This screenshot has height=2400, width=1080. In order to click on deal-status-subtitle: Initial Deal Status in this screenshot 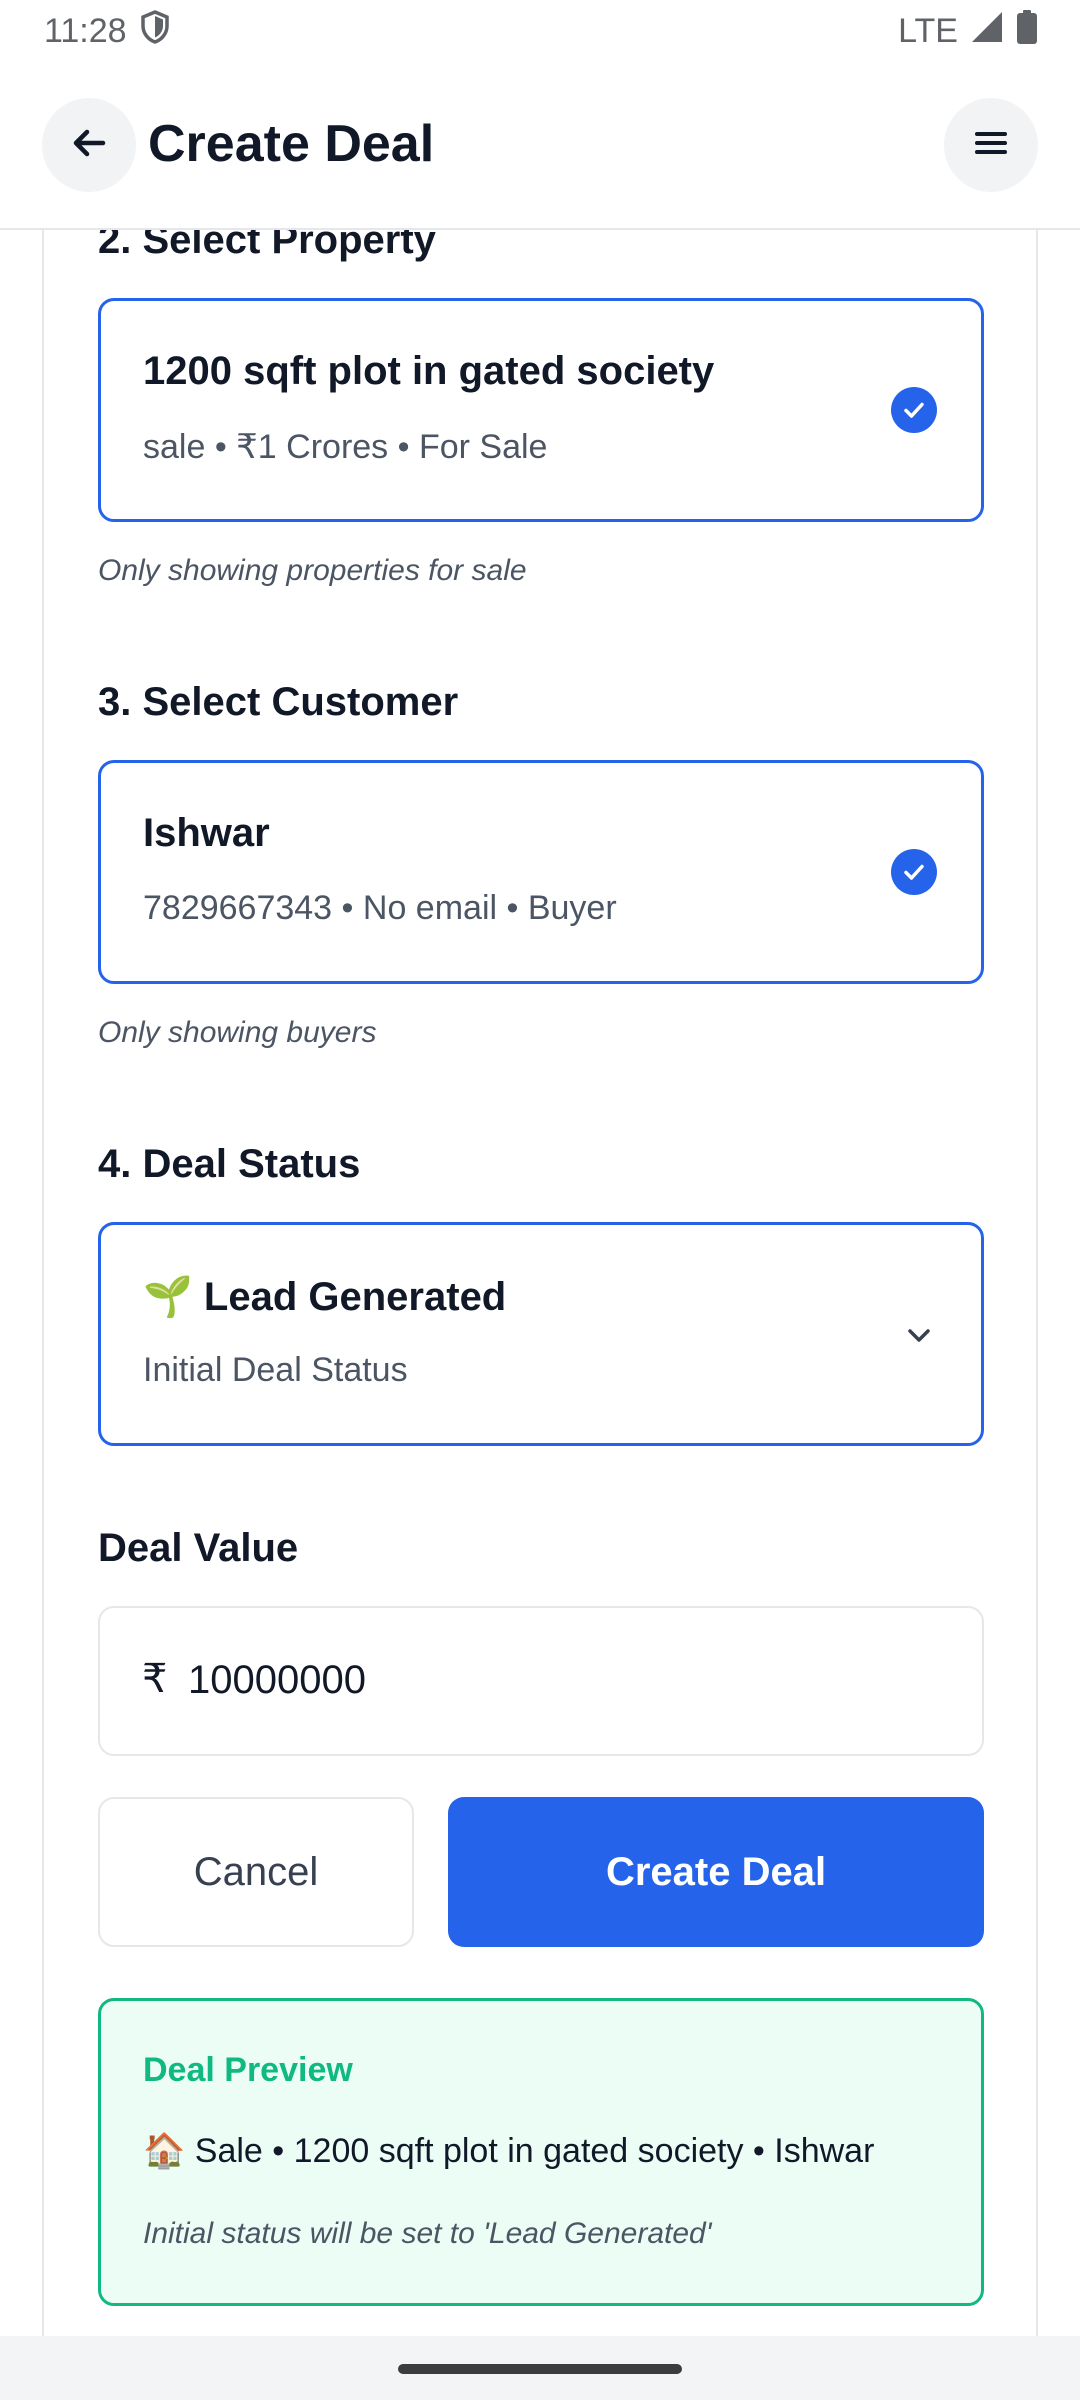, I will do `click(275, 1370)`.